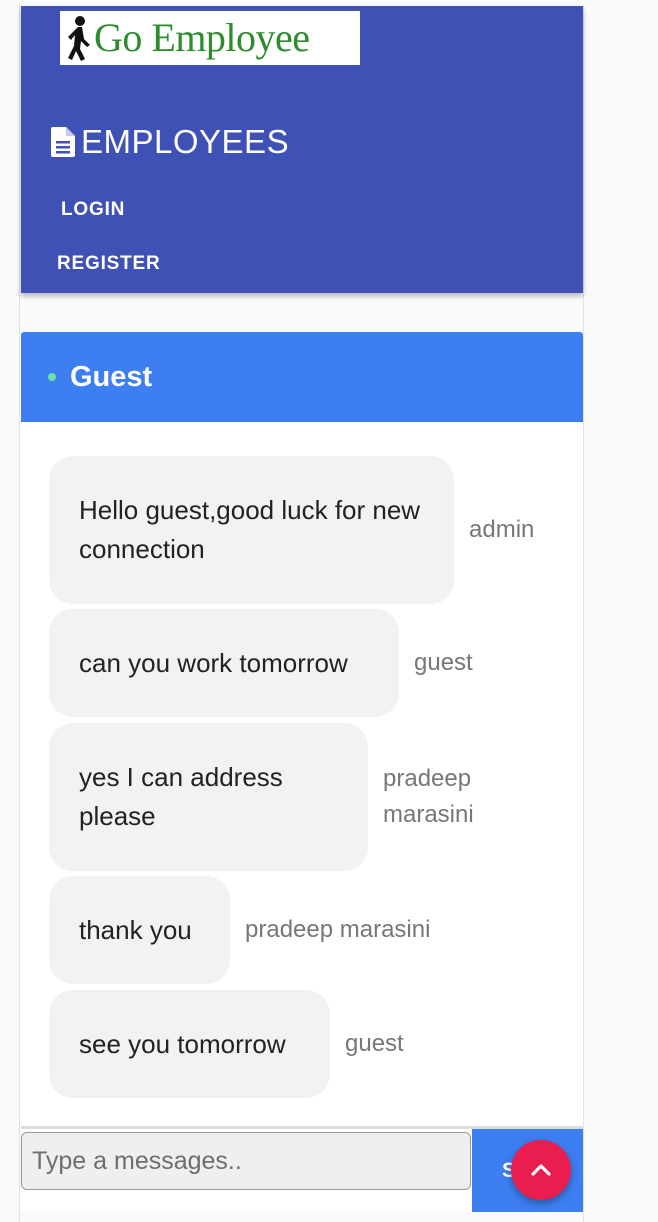  I want to click on logo-text: Go Employee, so click(202, 37).